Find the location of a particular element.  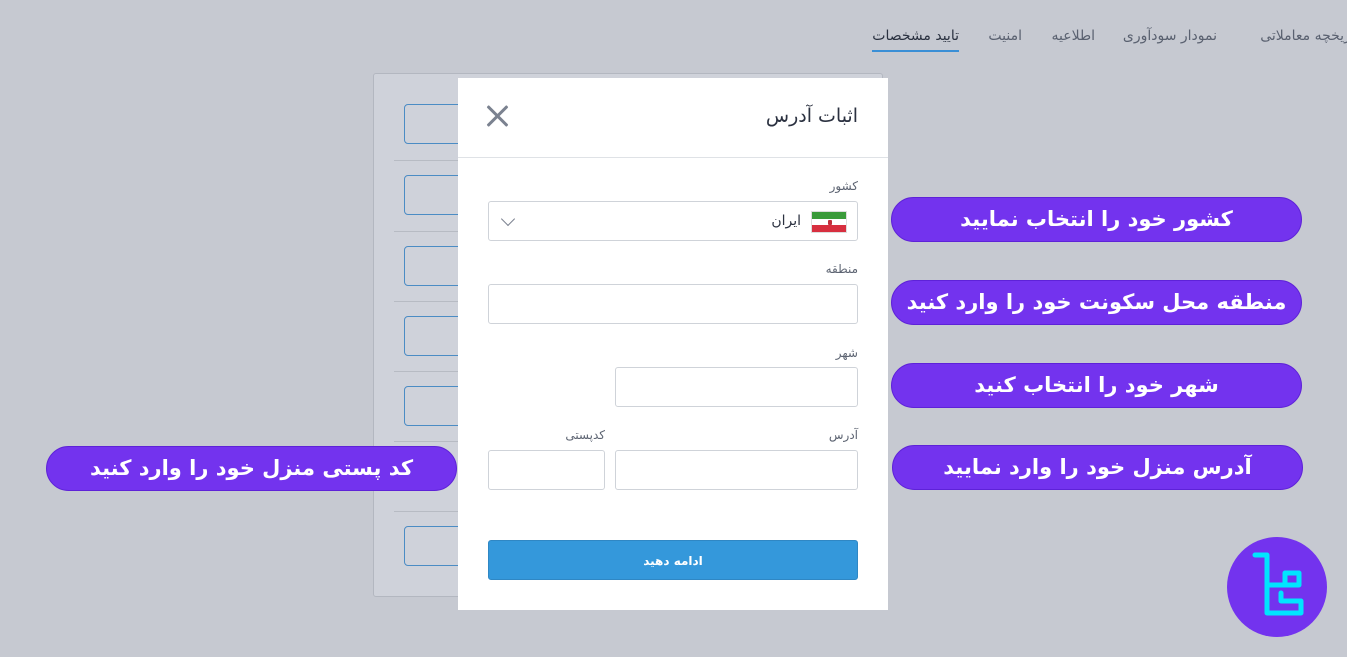

tab-profit-chart: نمودار سودآوری is located at coordinates (1170, 36).